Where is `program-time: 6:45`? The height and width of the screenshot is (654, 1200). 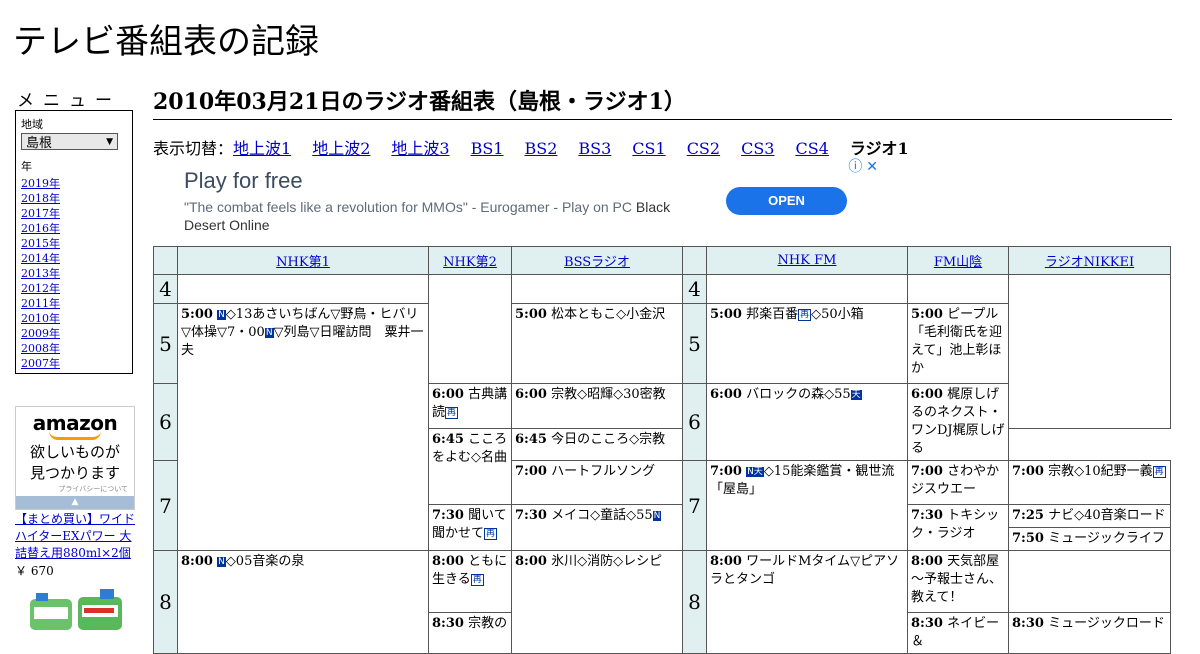
program-time: 6:45 is located at coordinates (448, 439).